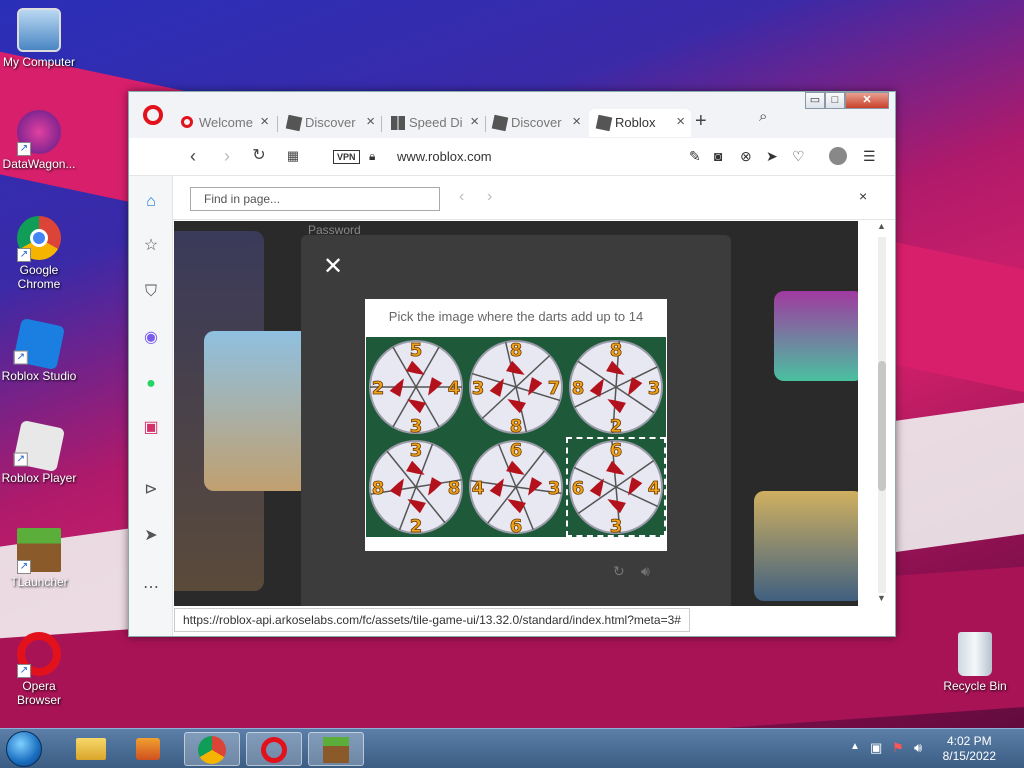  What do you see at coordinates (24, 749) in the screenshot?
I see `start-button` at bounding box center [24, 749].